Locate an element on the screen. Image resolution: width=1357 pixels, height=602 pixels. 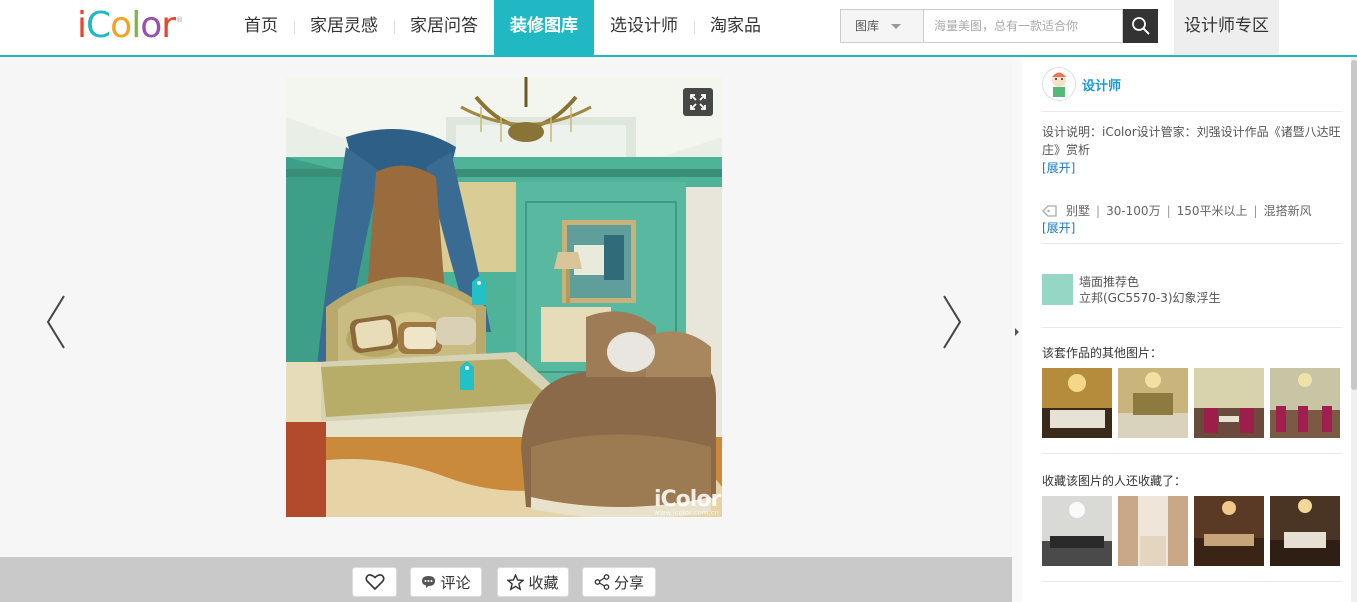
share-label: 分享 is located at coordinates (628, 582).